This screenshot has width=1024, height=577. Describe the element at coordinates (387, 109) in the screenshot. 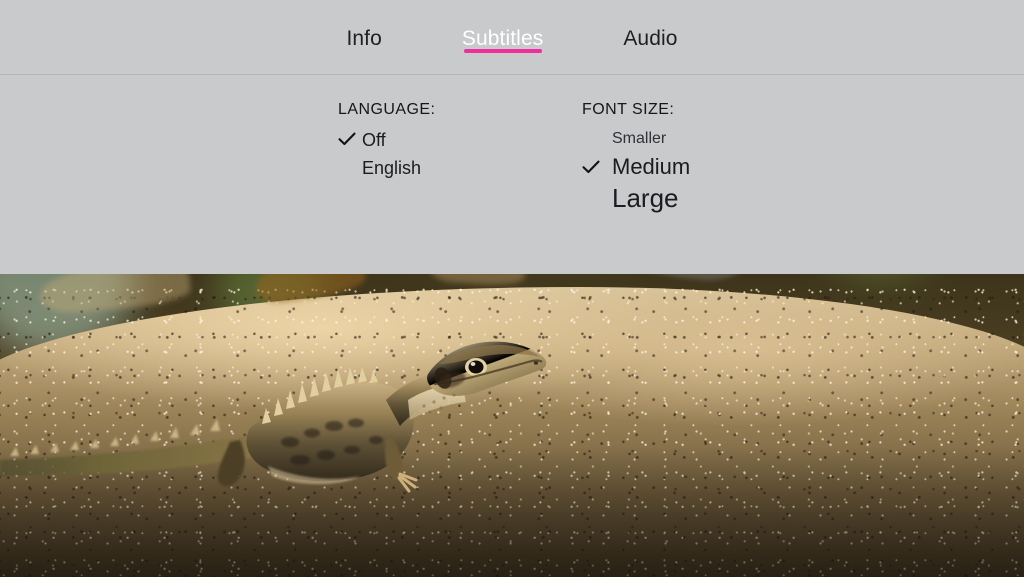

I see `language-group-title: LANGUAGE:` at that location.